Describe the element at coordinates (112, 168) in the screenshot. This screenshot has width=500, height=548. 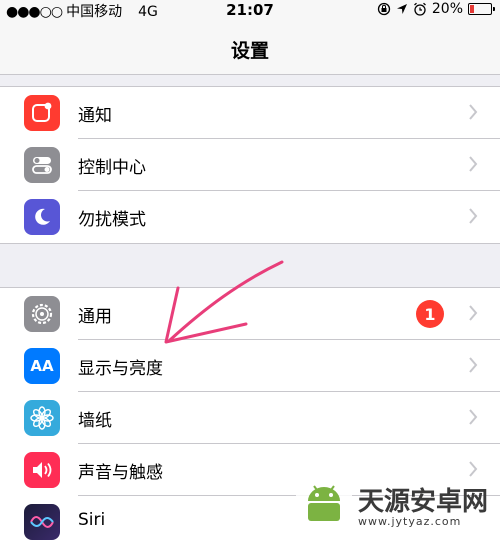
I see `row-label: 控制中心` at that location.